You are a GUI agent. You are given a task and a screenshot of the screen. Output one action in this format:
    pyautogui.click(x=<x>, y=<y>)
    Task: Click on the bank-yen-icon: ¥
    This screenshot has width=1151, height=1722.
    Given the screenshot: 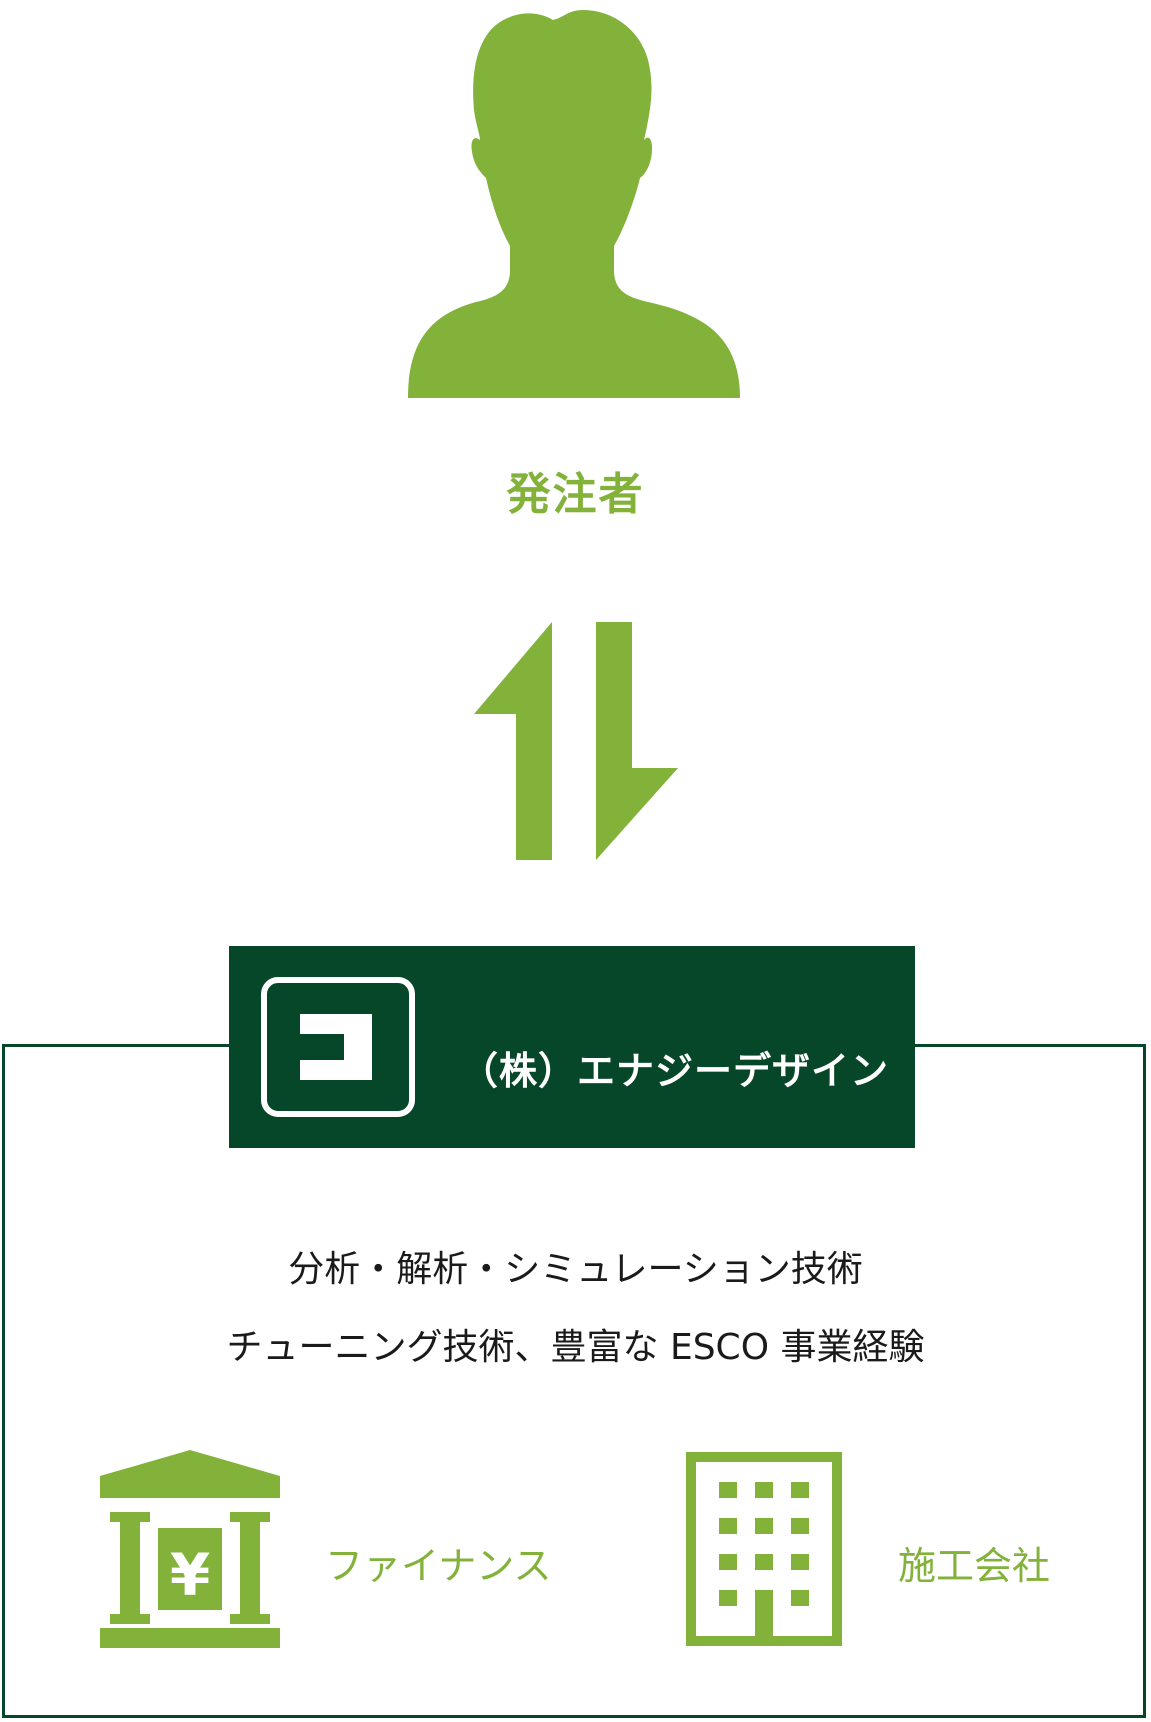 What is the action you would take?
    pyautogui.click(x=190, y=1549)
    